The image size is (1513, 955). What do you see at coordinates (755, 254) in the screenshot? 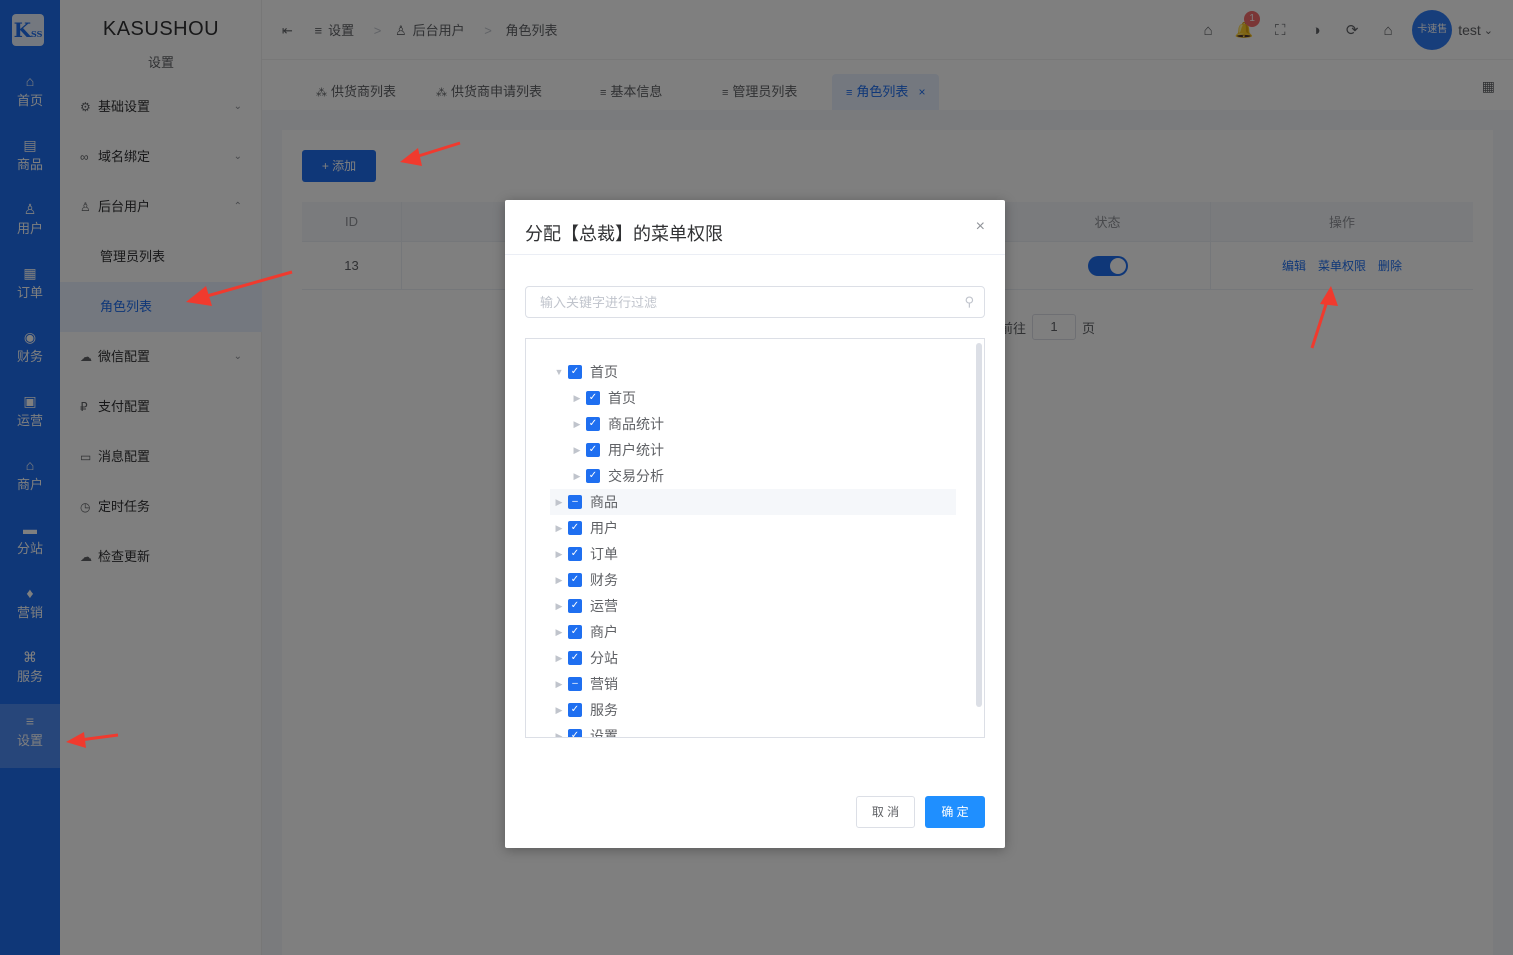
I see `dialog-divider` at bounding box center [755, 254].